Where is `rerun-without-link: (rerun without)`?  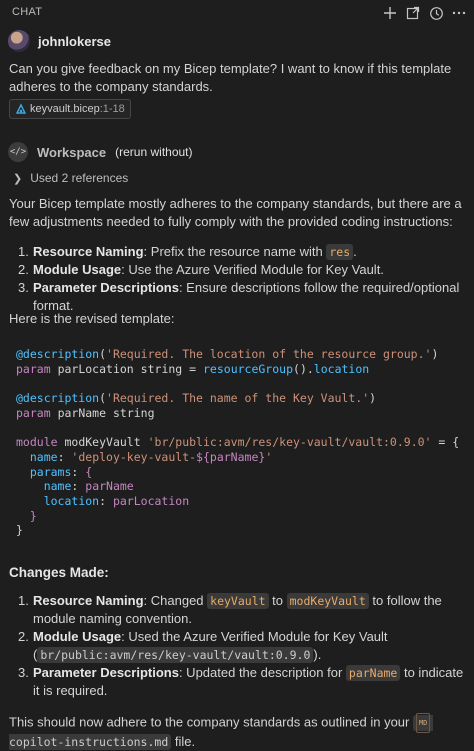 rerun-without-link: (rerun without) is located at coordinates (153, 152).